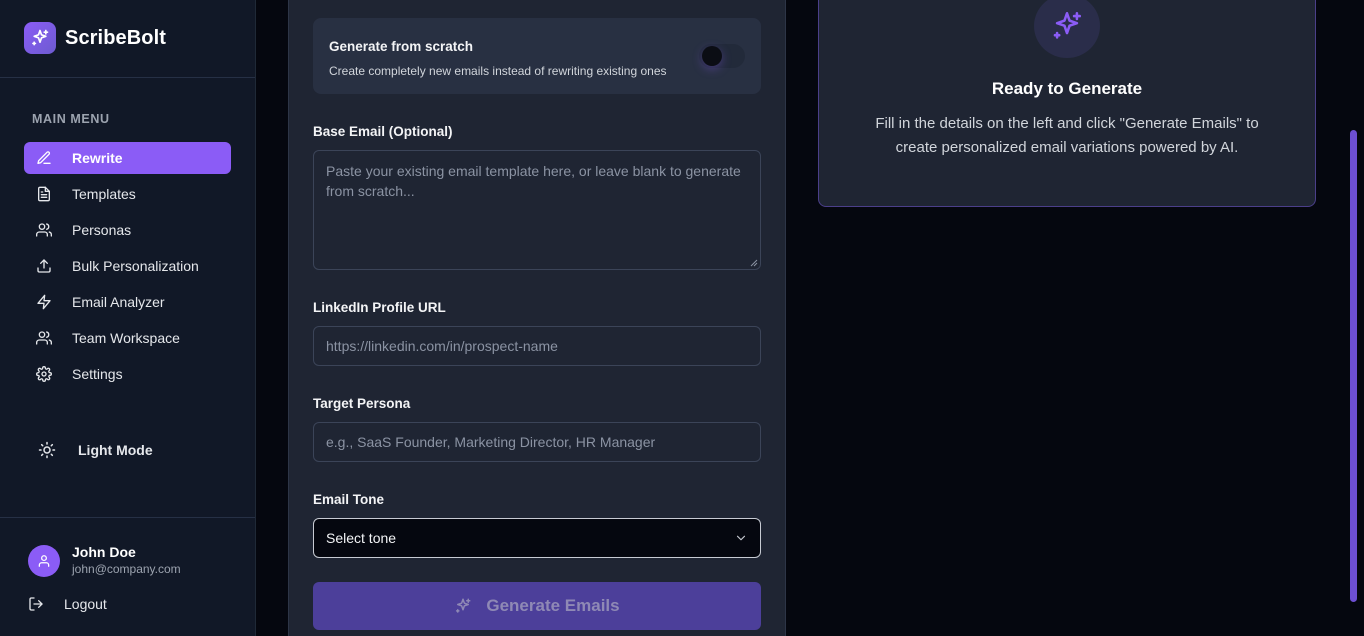  What do you see at coordinates (102, 230) in the screenshot?
I see `sidebar-item-label: Personas` at bounding box center [102, 230].